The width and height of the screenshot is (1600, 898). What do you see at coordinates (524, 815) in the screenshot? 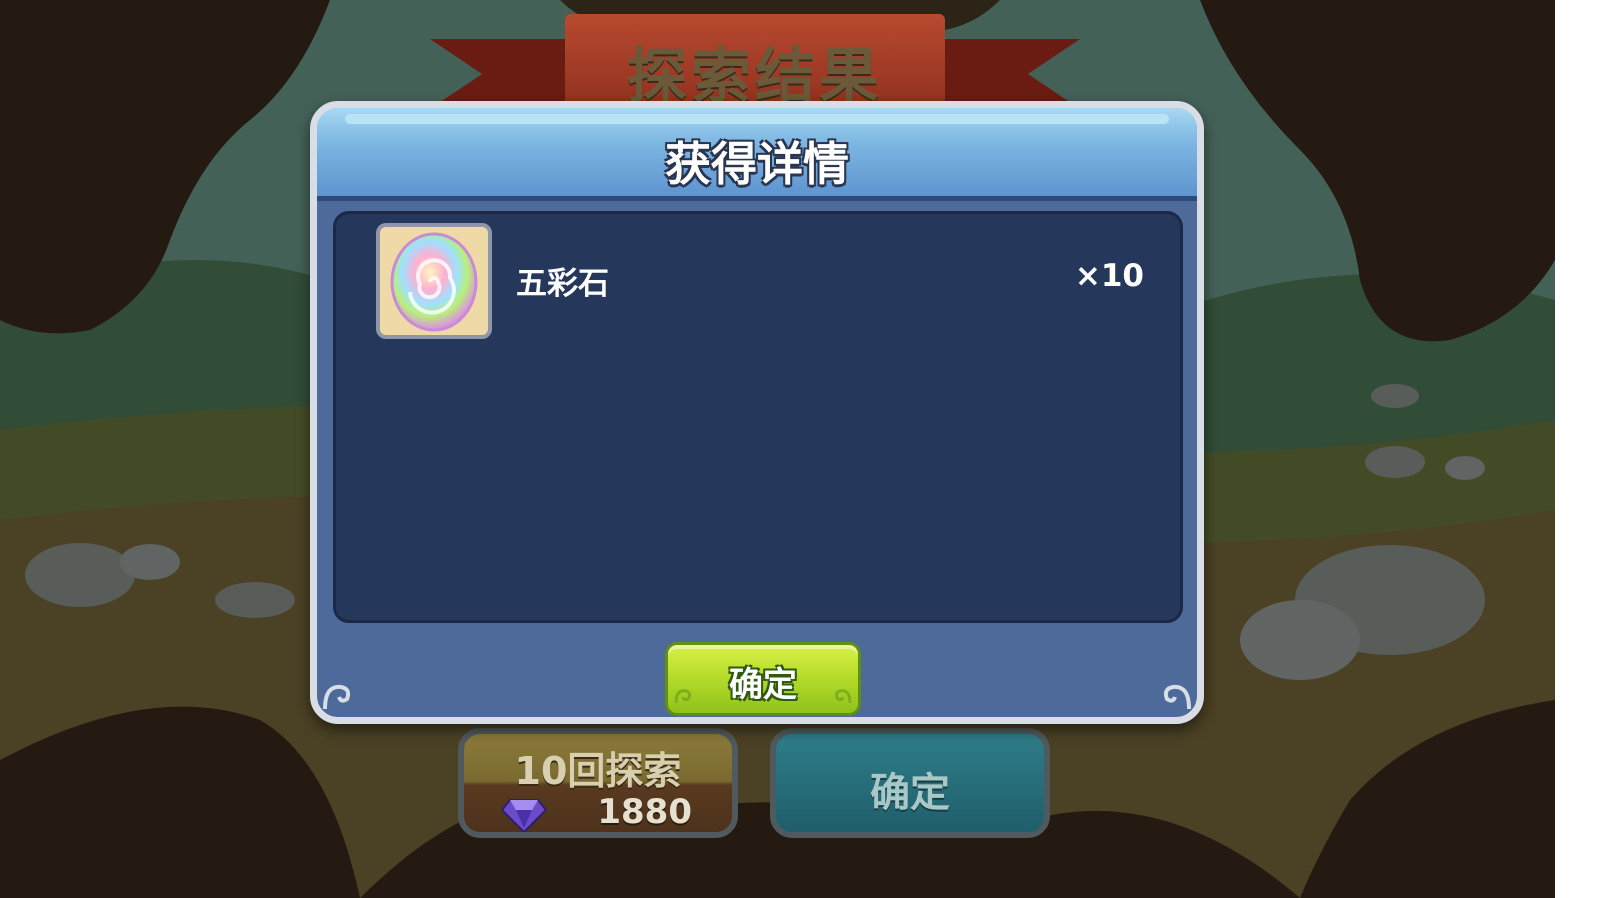
I see `gem-icon` at bounding box center [524, 815].